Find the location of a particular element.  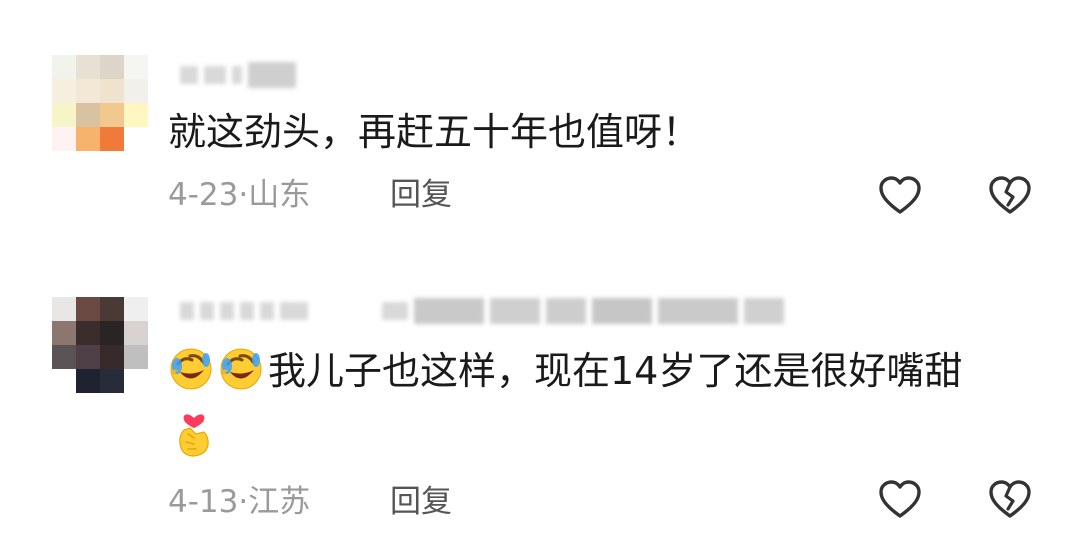

comment-date: 4-13 is located at coordinates (203, 502).